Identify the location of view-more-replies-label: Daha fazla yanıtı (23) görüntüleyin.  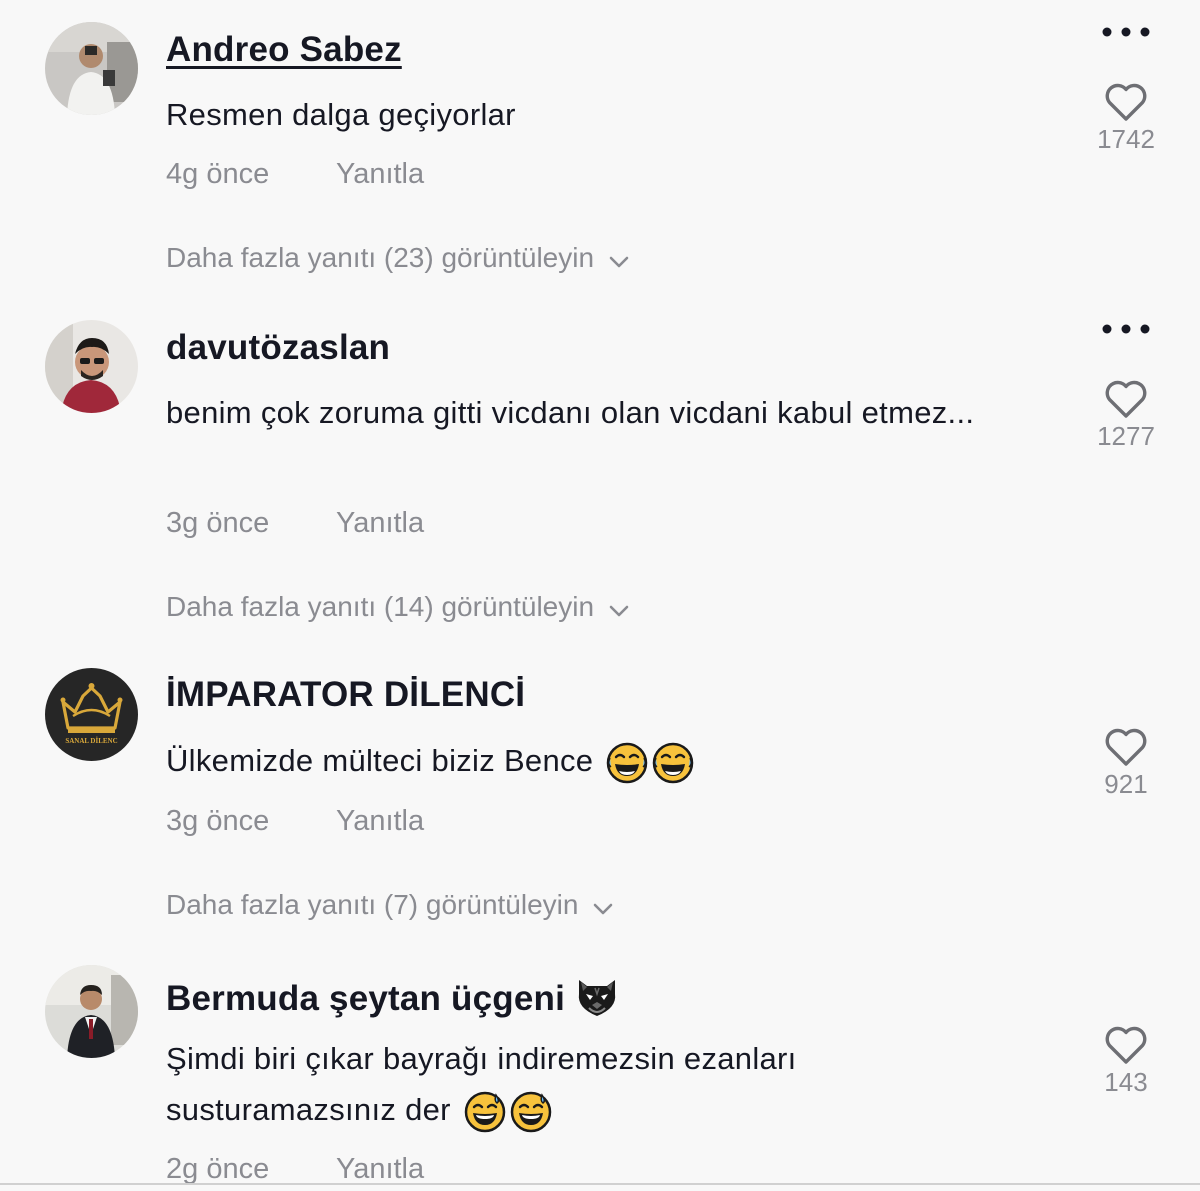
(380, 257).